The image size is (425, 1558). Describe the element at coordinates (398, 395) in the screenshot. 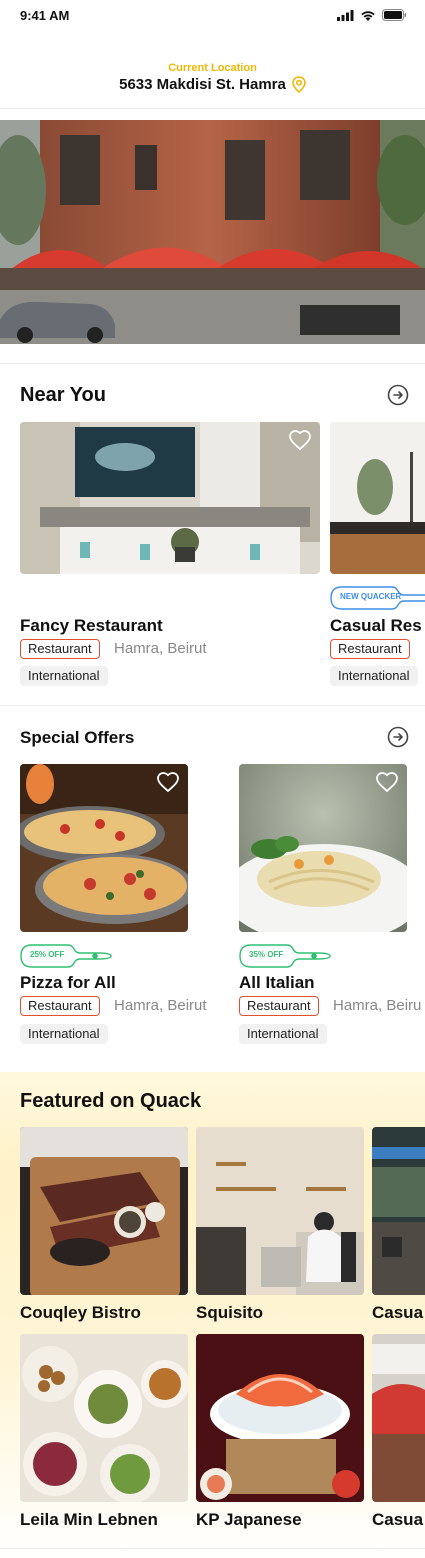

I see `near-you-see-all-arrow-icon` at that location.